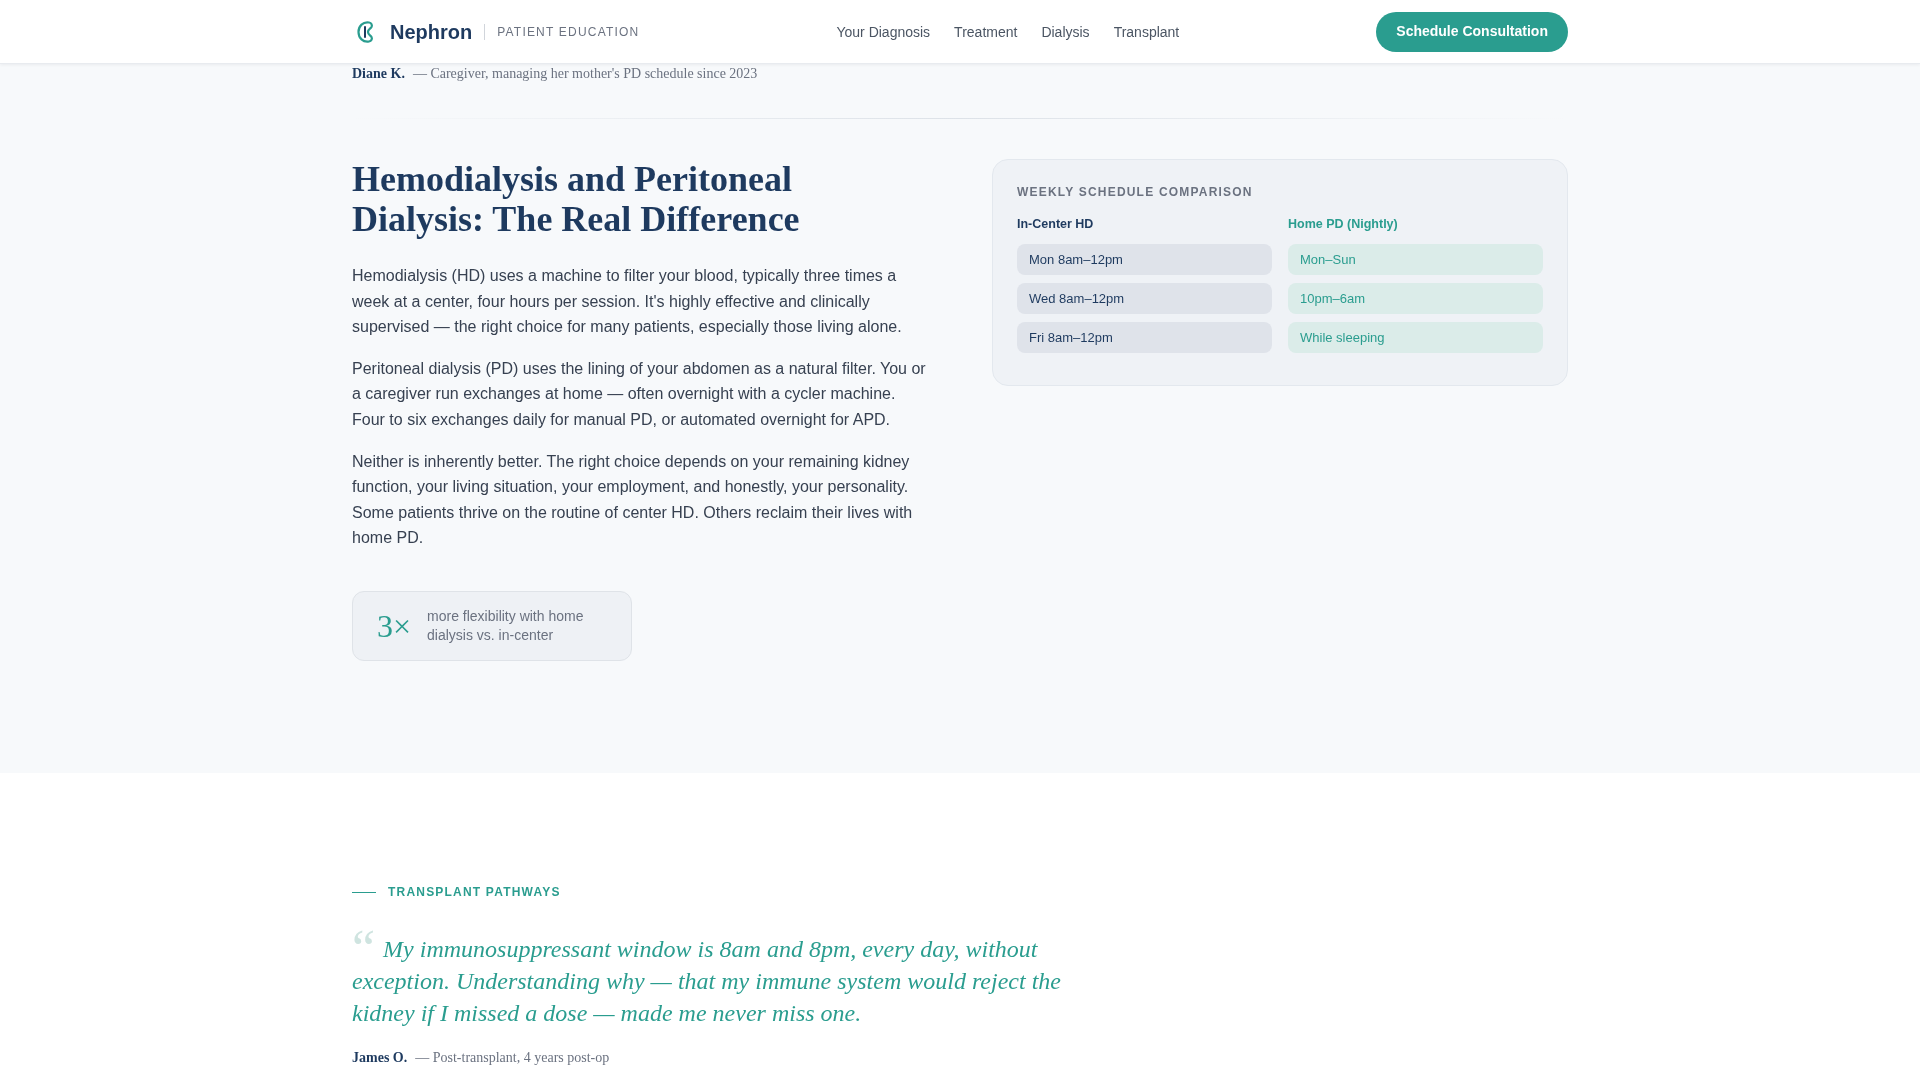  I want to click on stat-value: 3×, so click(394, 626).